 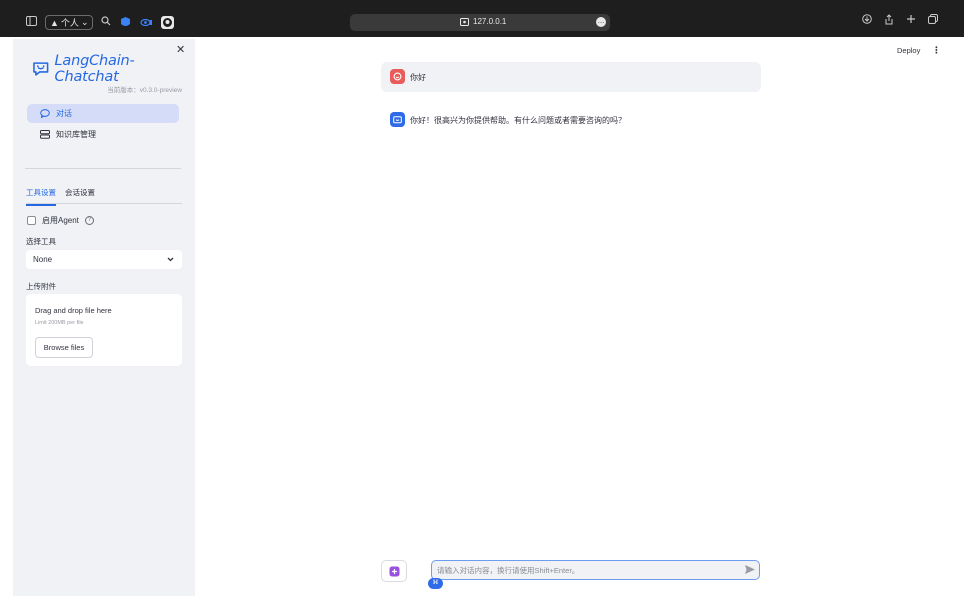 What do you see at coordinates (84, 22) in the screenshot?
I see `chevron-down-icon: ⌄` at bounding box center [84, 22].